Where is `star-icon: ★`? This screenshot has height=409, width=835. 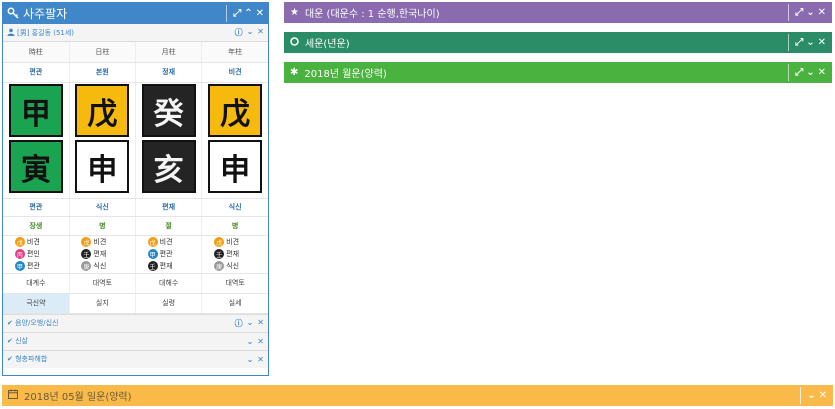
star-icon: ★ is located at coordinates (294, 12).